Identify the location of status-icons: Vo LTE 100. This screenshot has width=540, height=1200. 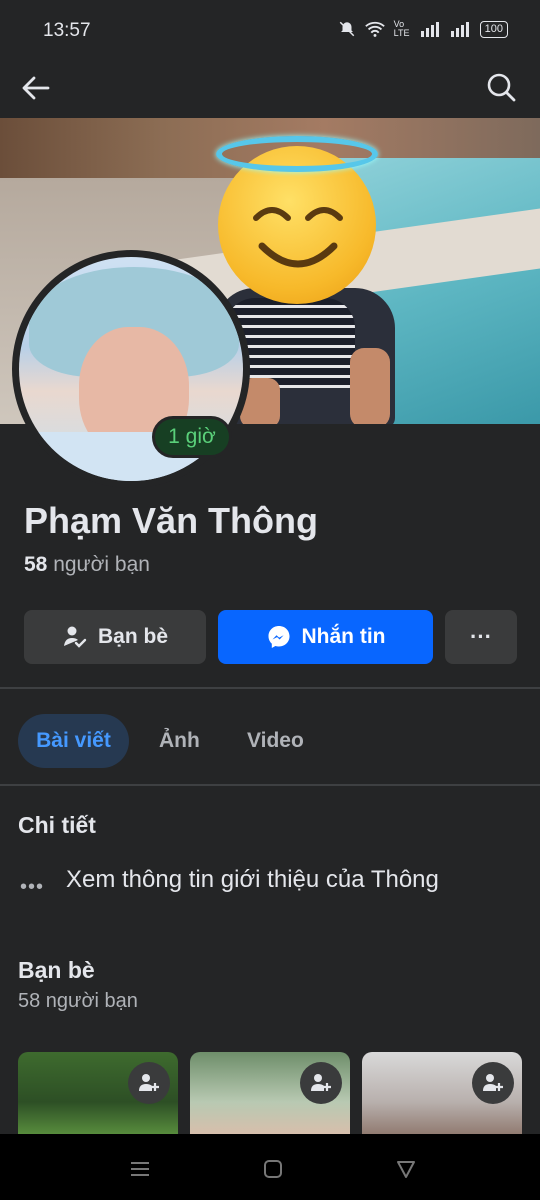
(423, 29).